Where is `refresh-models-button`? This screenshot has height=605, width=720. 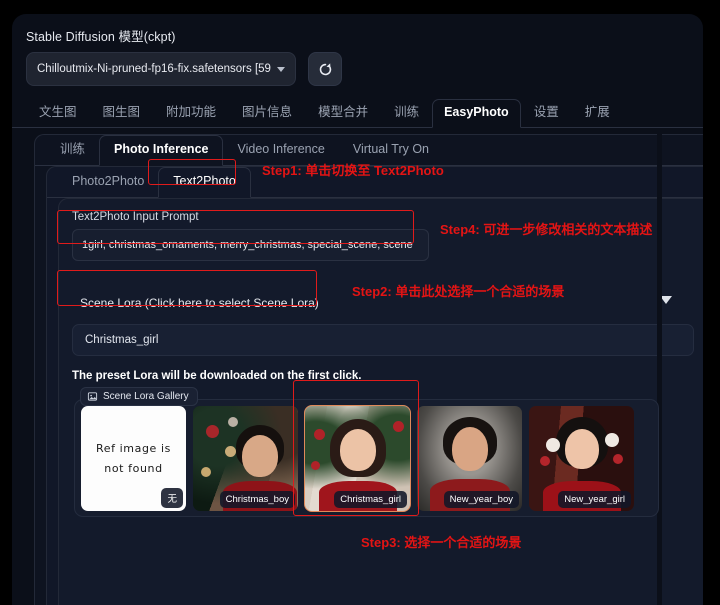
refresh-models-button is located at coordinates (325, 69).